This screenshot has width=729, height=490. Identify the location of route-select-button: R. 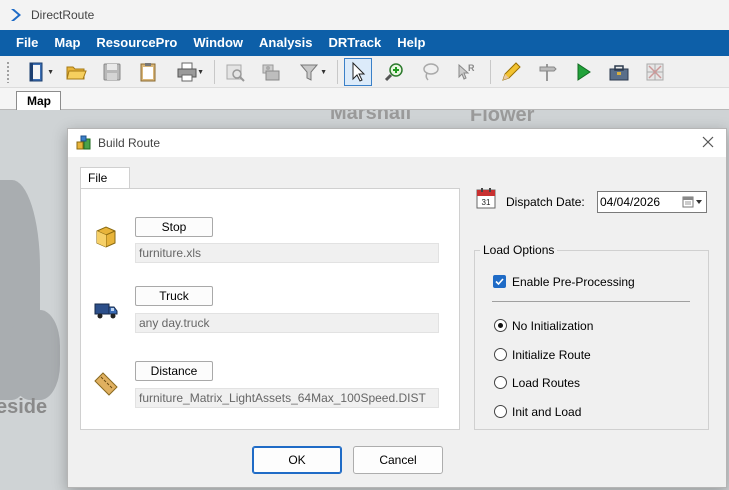
(466, 72).